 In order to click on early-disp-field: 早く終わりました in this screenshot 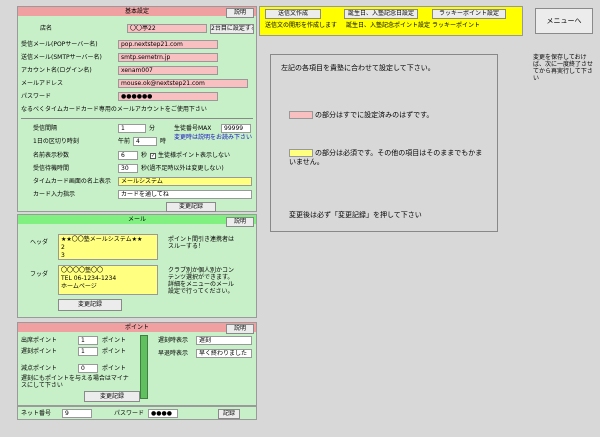, I will do `click(224, 353)`.